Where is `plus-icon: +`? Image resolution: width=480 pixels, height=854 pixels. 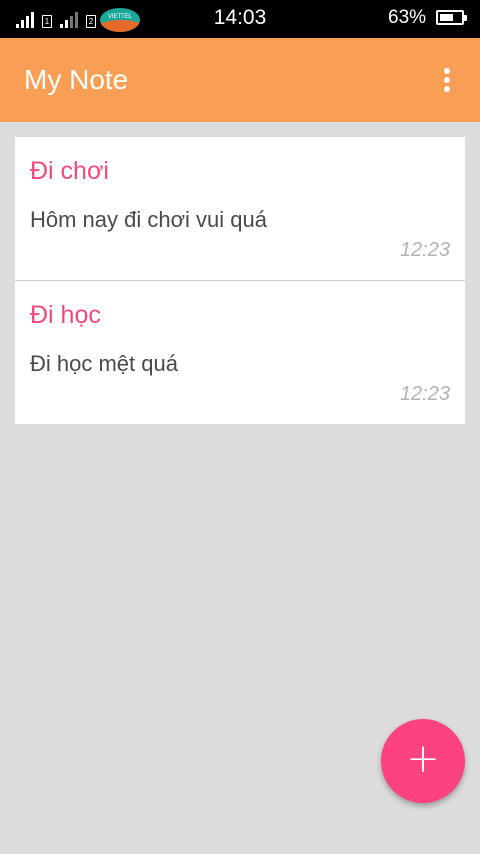
plus-icon: + is located at coordinates (423, 759).